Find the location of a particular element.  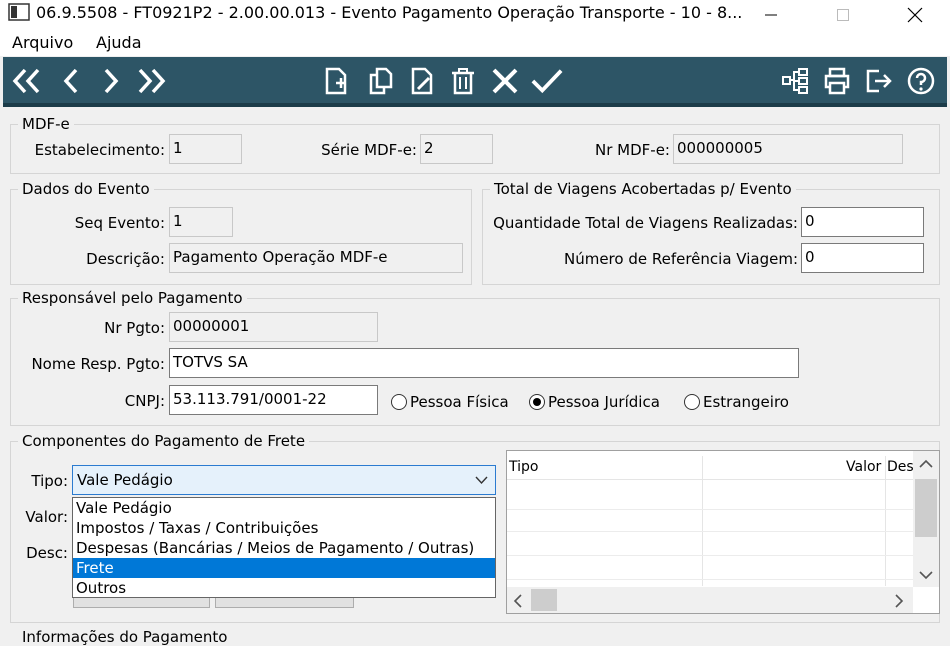

responsavel-legend: Responsável pelo Pagamento is located at coordinates (132, 298).